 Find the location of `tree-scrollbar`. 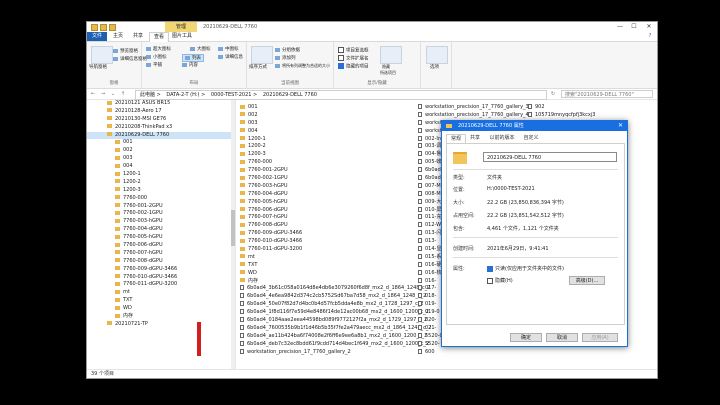

tree-scrollbar is located at coordinates (233, 234).